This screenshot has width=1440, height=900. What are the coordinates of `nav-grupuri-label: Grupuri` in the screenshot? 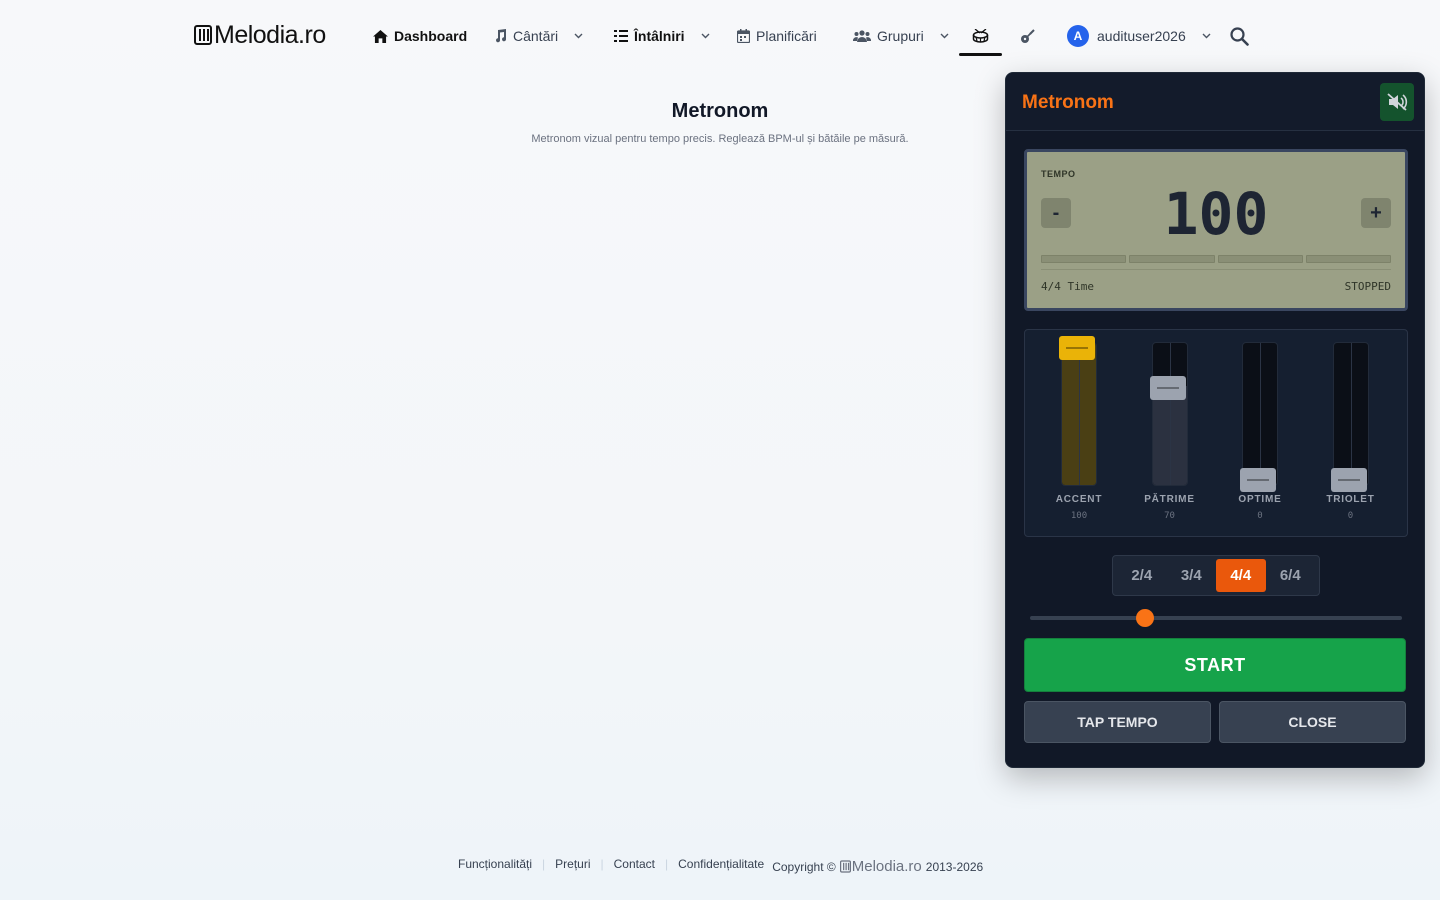 It's located at (900, 36).